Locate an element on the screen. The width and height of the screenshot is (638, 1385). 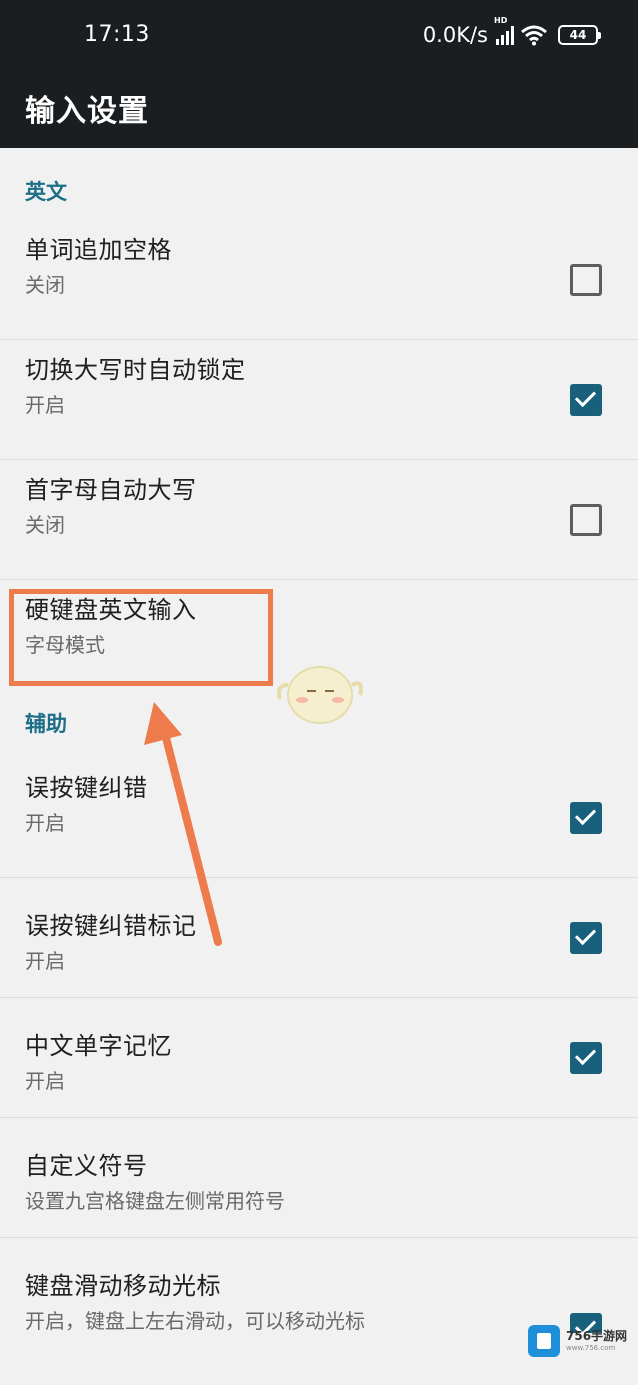
watermark-name: 756手游网 is located at coordinates (597, 1336).